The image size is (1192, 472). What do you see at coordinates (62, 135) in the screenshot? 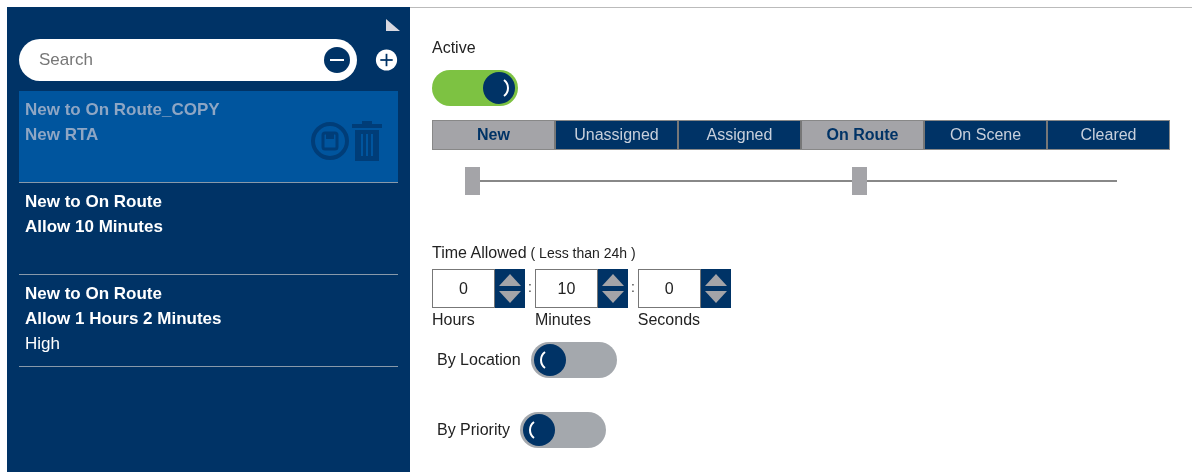
I see `item-detail: New RTA` at bounding box center [62, 135].